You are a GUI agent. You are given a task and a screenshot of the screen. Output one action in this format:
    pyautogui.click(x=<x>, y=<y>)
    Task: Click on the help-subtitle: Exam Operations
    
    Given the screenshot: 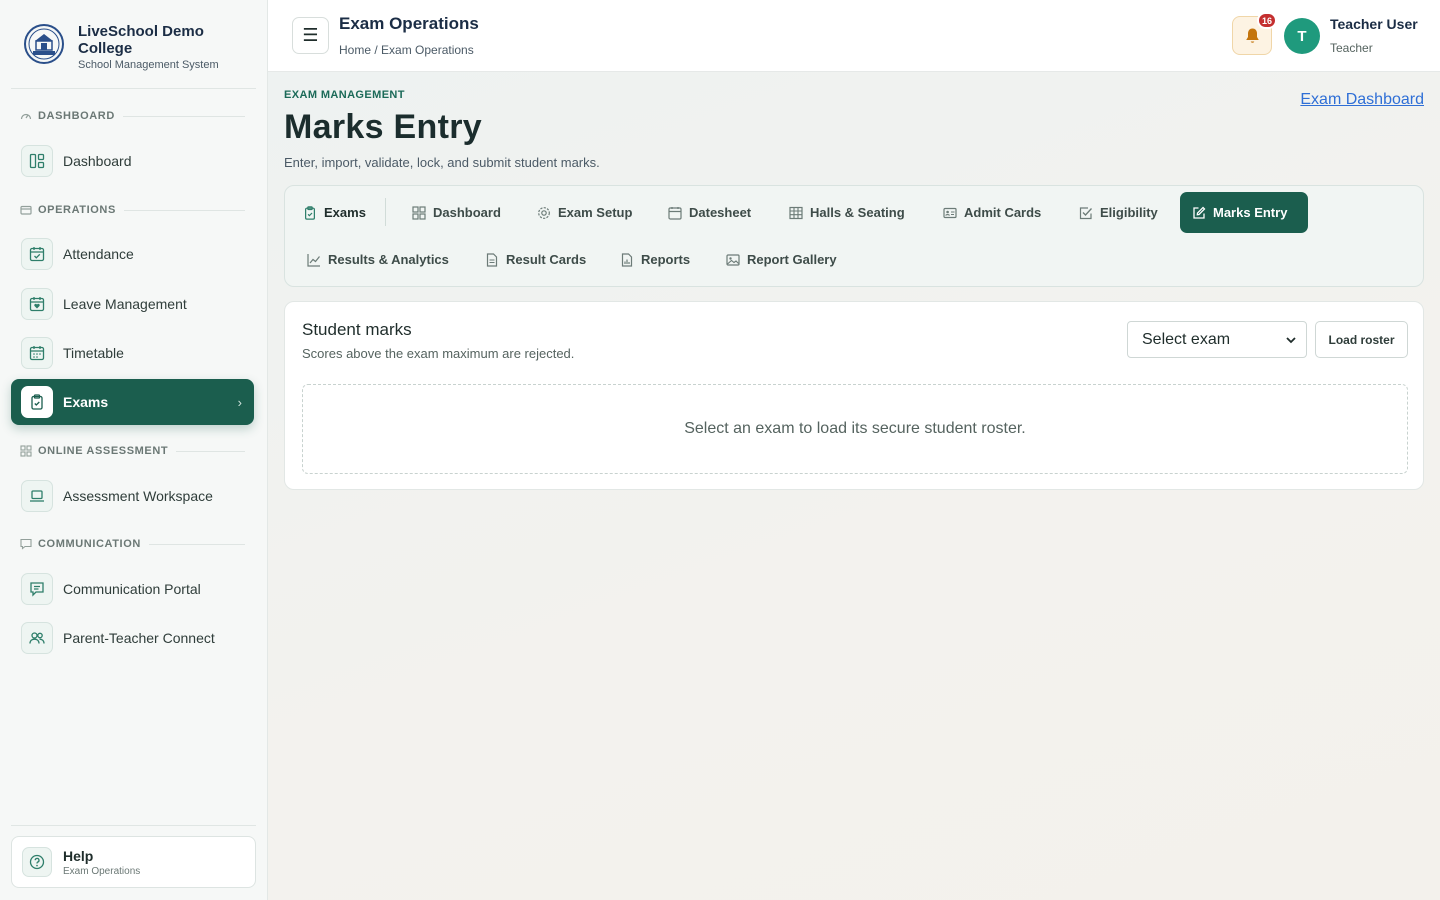 What is the action you would take?
    pyautogui.click(x=102, y=871)
    